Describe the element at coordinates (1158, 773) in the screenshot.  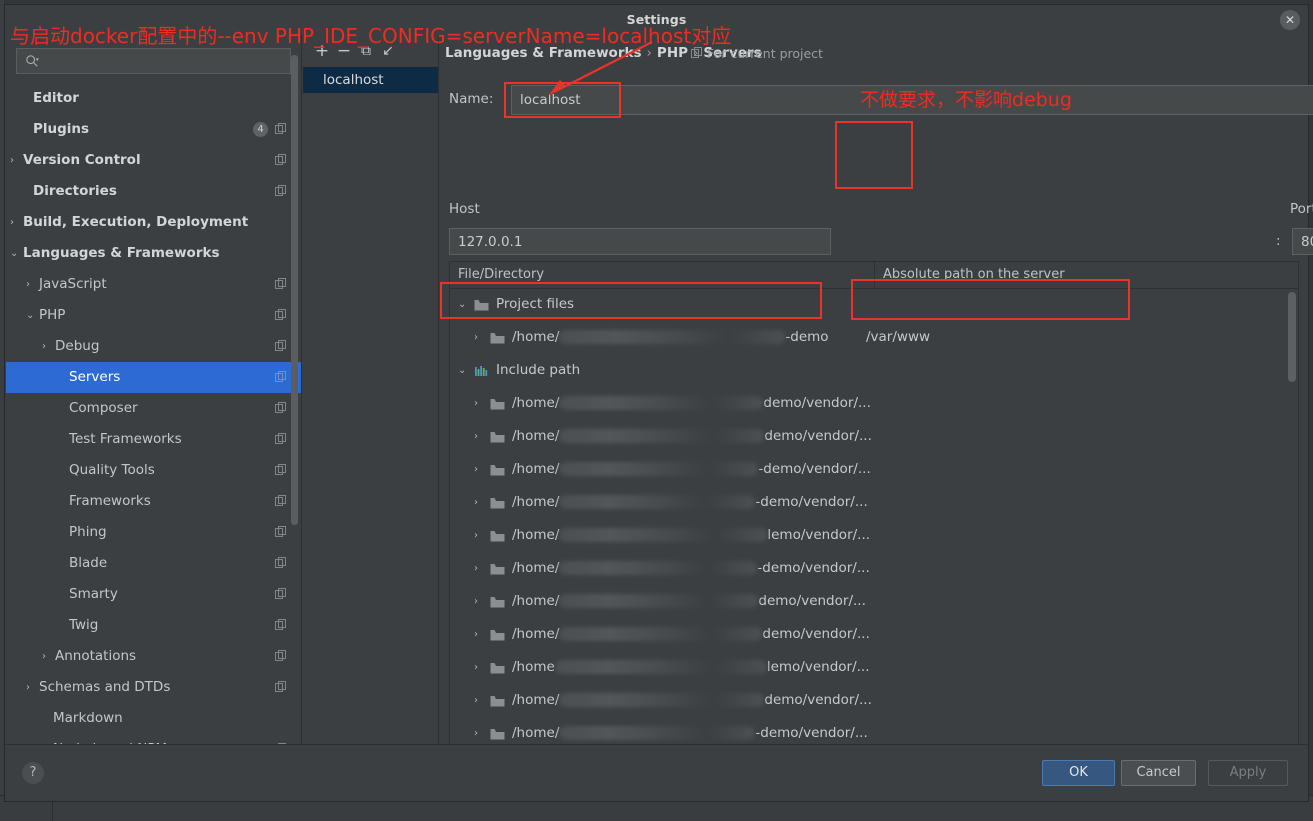
I see `cancel-button: Cancel` at that location.